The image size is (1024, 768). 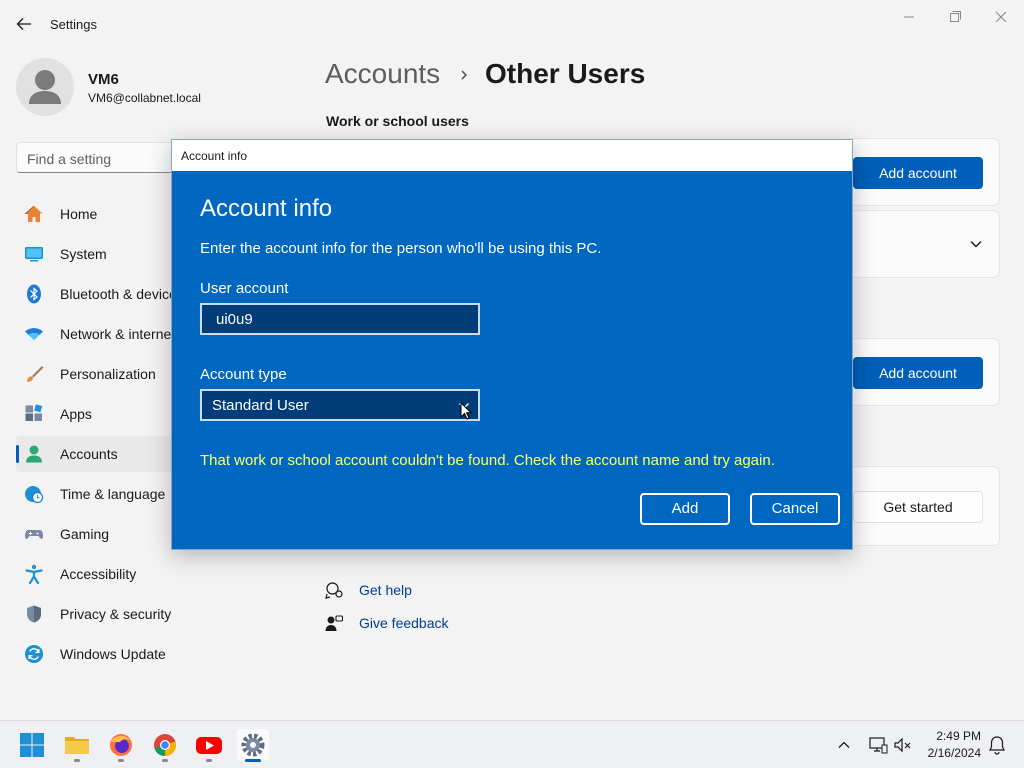 What do you see at coordinates (34, 294) in the screenshot?
I see `bluetooth-icon` at bounding box center [34, 294].